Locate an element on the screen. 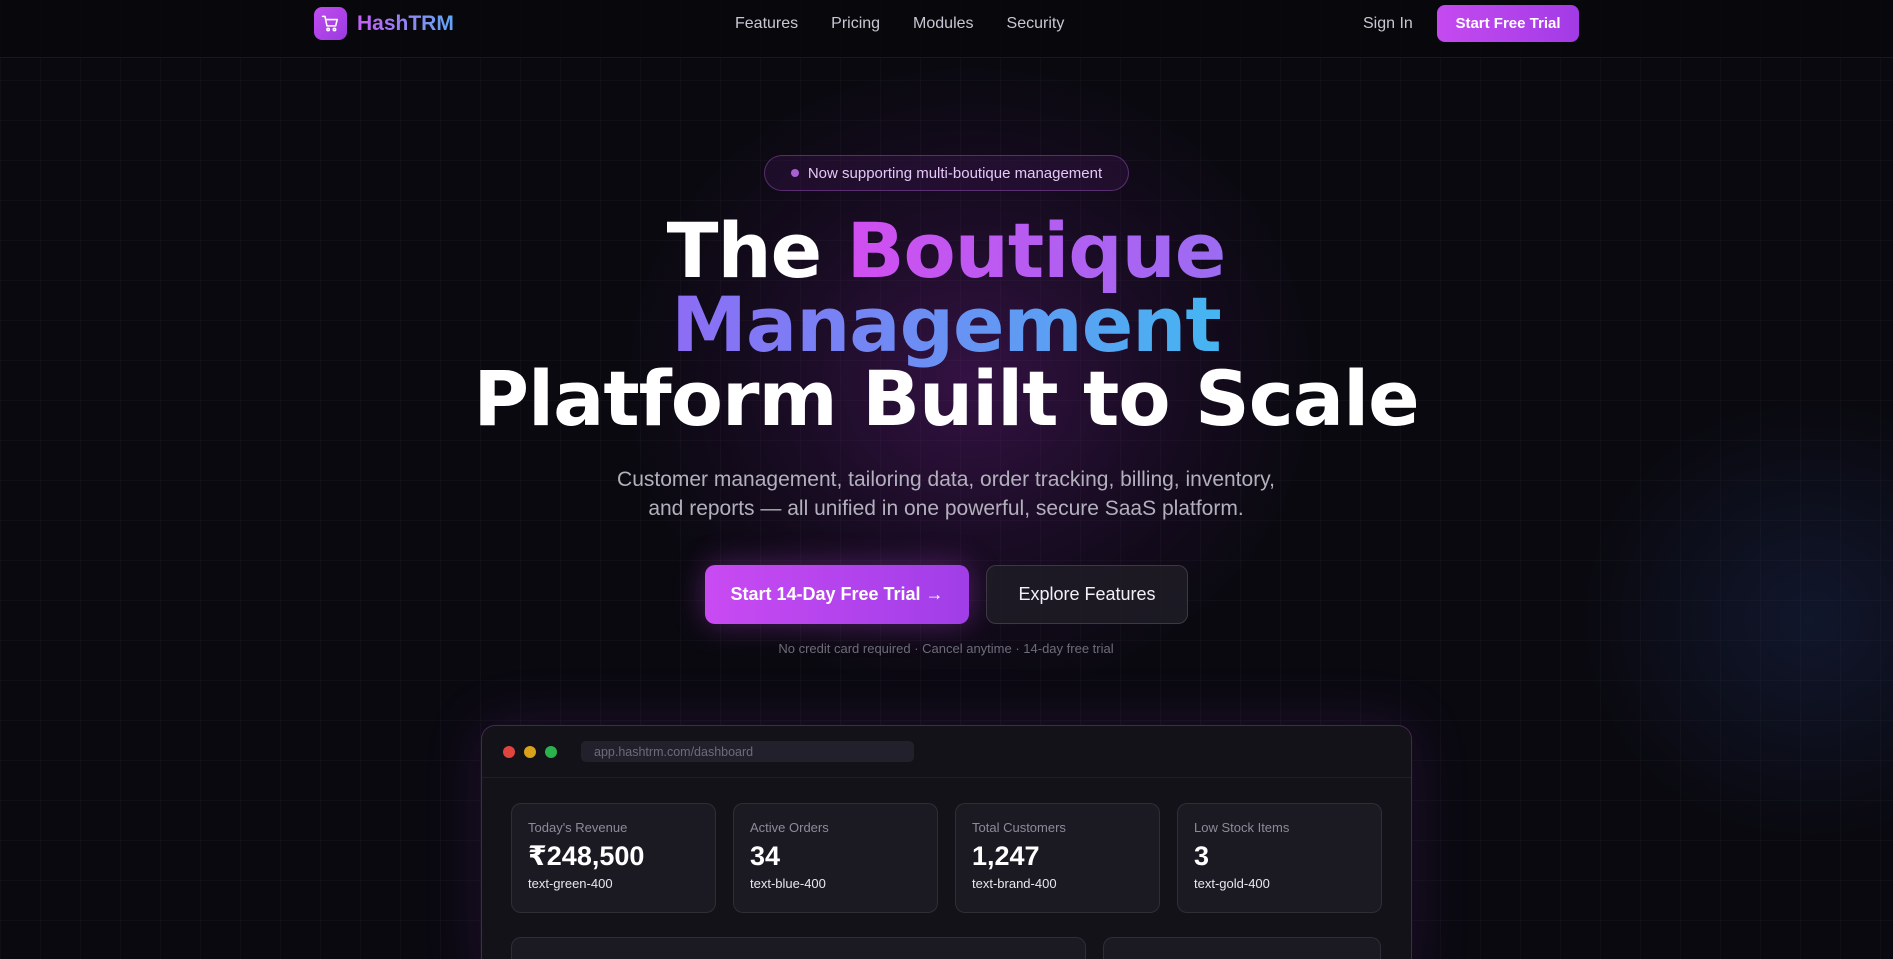  brand-logo: HashTRM is located at coordinates (384, 23).